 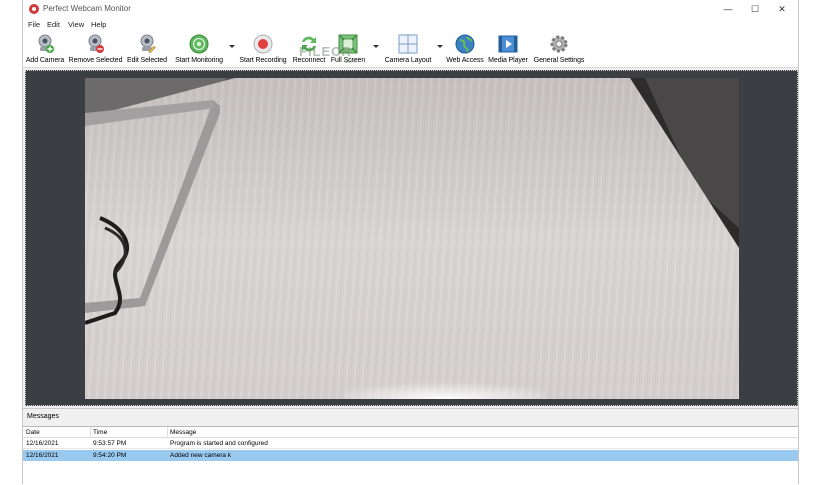 What do you see at coordinates (465, 44) in the screenshot?
I see `globe-icon` at bounding box center [465, 44].